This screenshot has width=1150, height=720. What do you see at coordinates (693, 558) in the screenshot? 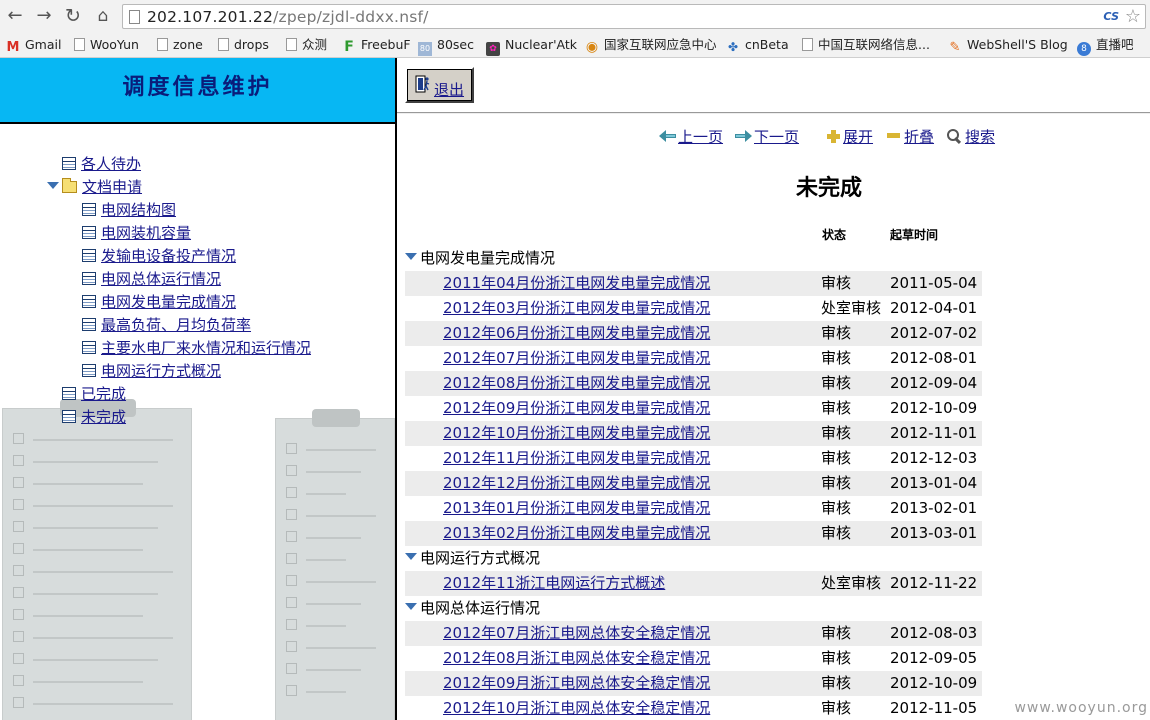
I see `category-row: 电网运行方式概况` at bounding box center [693, 558].